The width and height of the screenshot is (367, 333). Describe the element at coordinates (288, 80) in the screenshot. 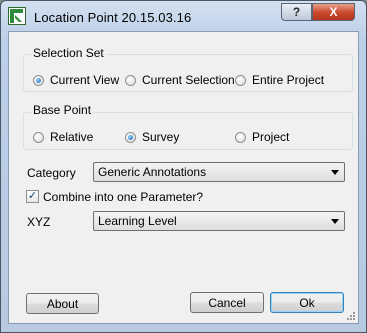

I see `radio-label: Entire Project` at that location.